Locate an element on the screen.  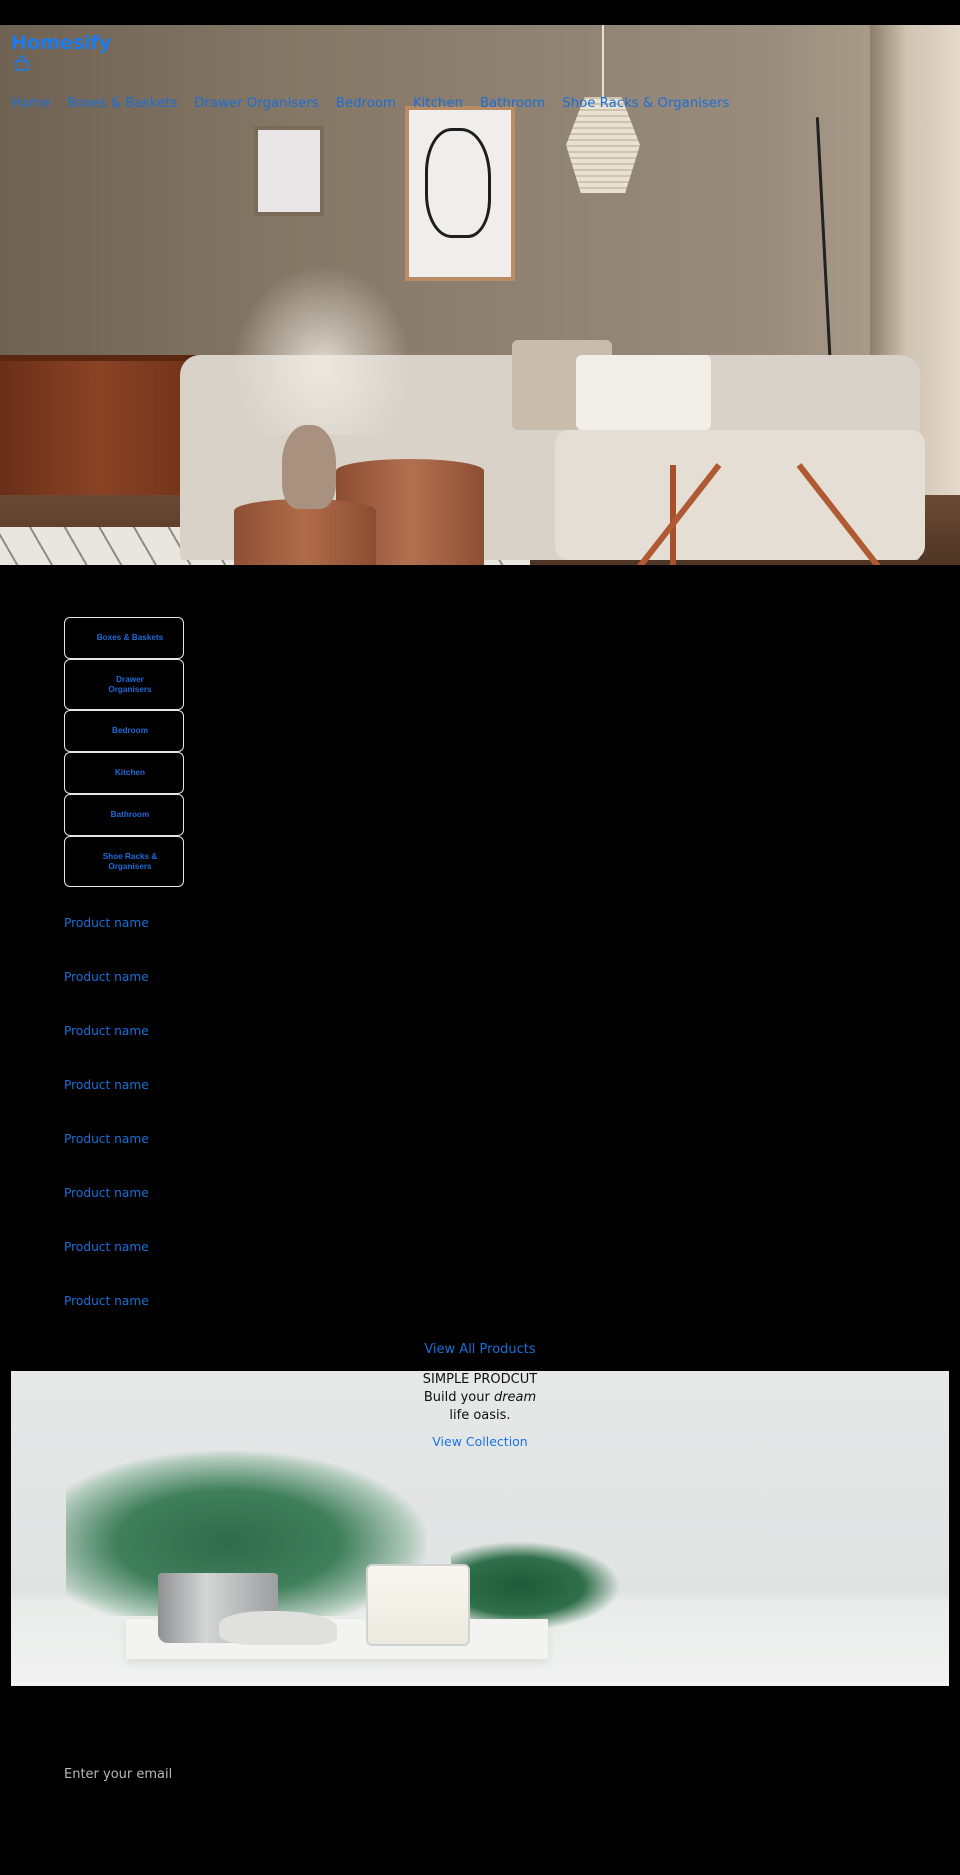
category-button-shoe-racks: Shoe Racks & Organisers is located at coordinates (124, 861).